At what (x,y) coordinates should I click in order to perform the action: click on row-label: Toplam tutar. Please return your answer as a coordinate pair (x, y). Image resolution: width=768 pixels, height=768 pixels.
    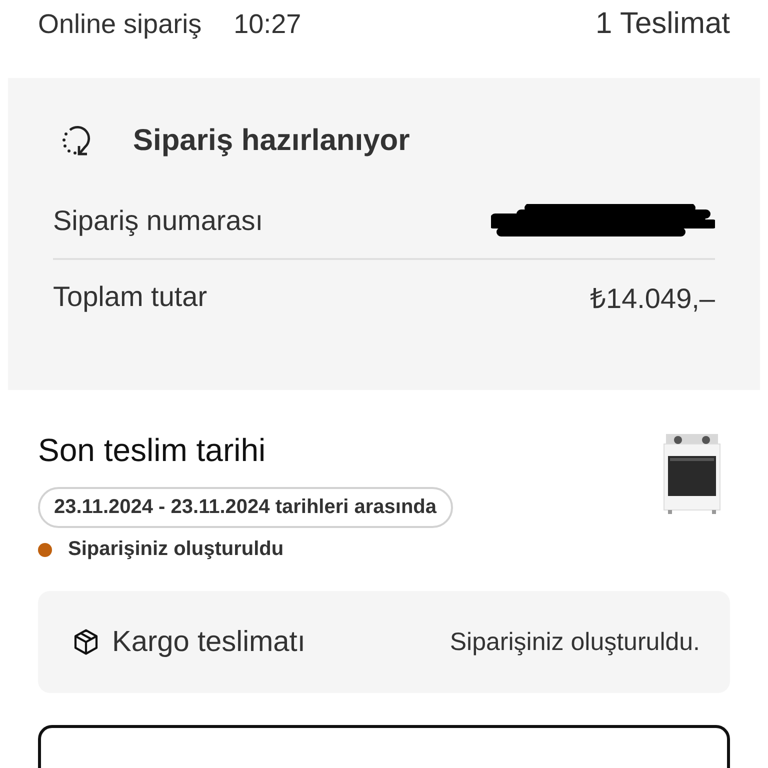
    Looking at the image, I should click on (130, 297).